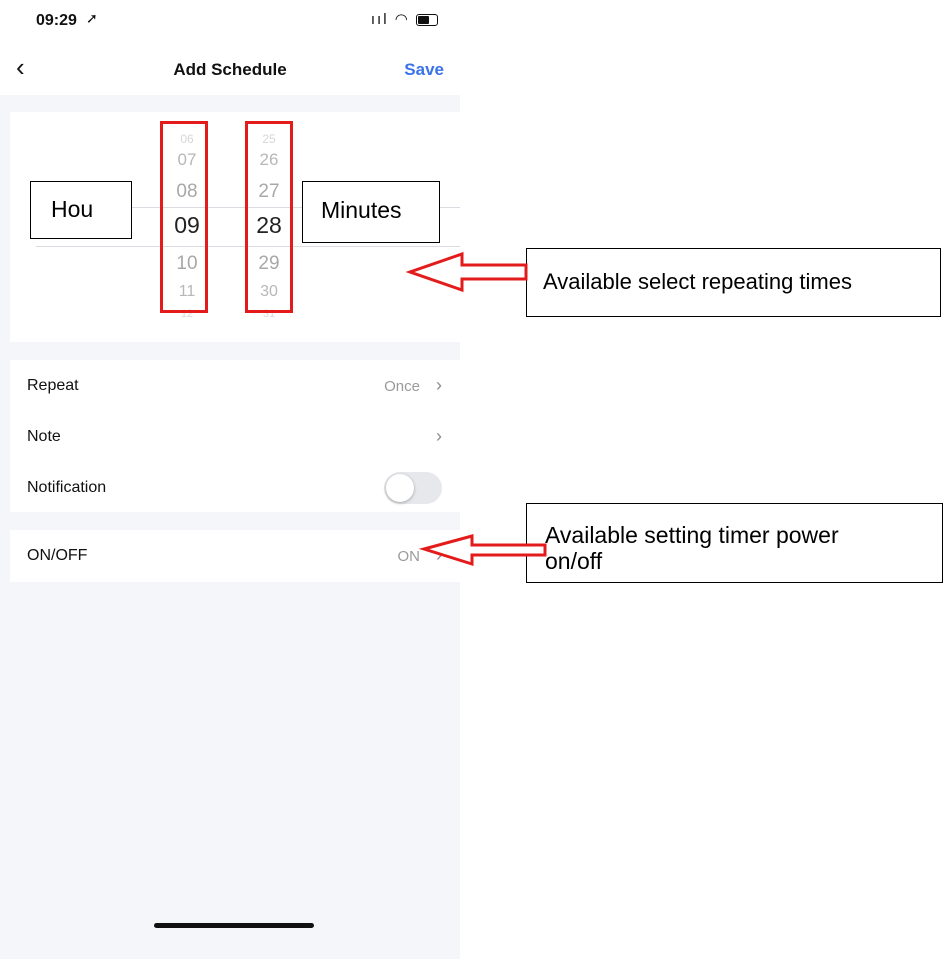 Image resolution: width=949 pixels, height=959 pixels. Describe the element at coordinates (482, 550) in the screenshot. I see `onoff-callout-arrow-icon` at that location.